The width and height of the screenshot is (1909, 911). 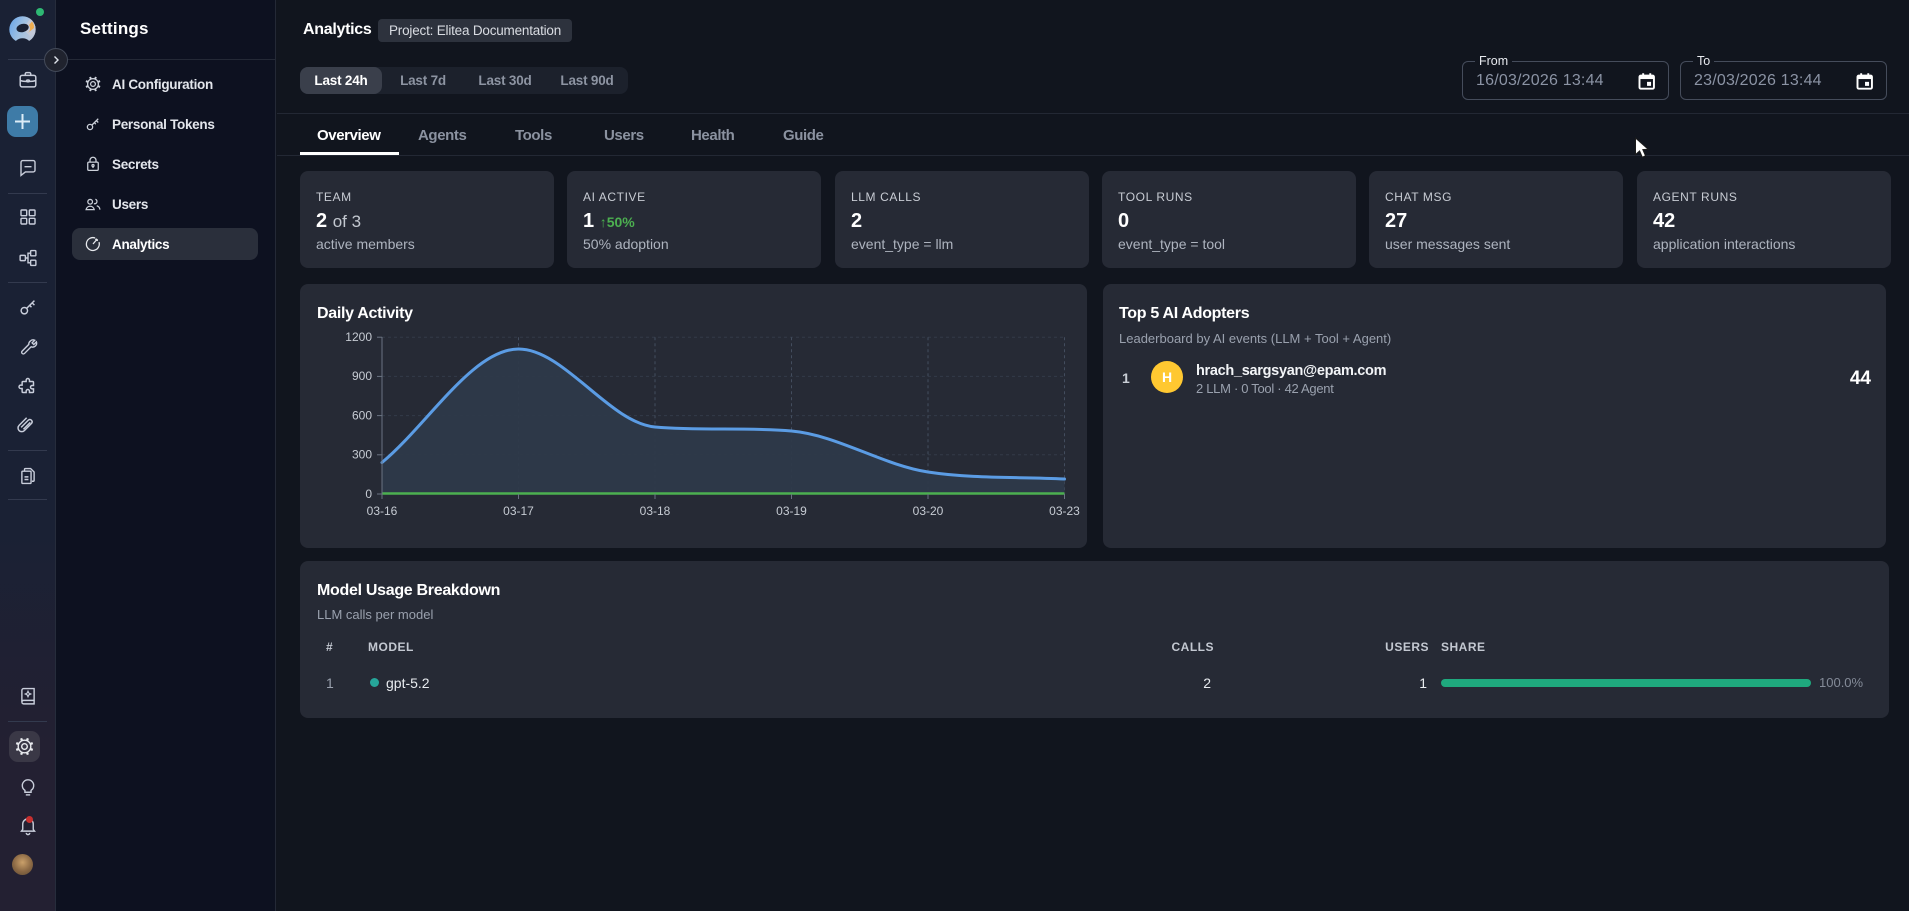 I want to click on svg-text: 03-18, so click(x=655, y=511).